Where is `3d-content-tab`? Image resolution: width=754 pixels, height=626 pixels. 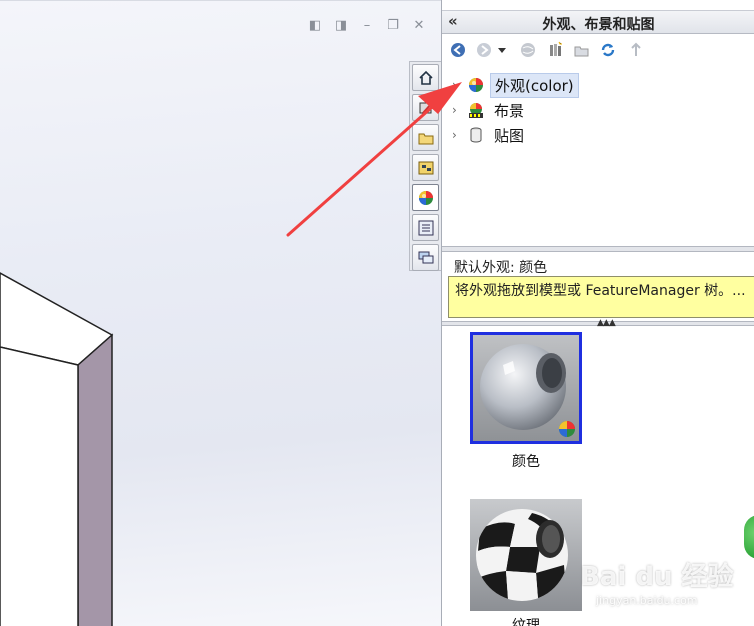 3d-content-tab is located at coordinates (425, 107).